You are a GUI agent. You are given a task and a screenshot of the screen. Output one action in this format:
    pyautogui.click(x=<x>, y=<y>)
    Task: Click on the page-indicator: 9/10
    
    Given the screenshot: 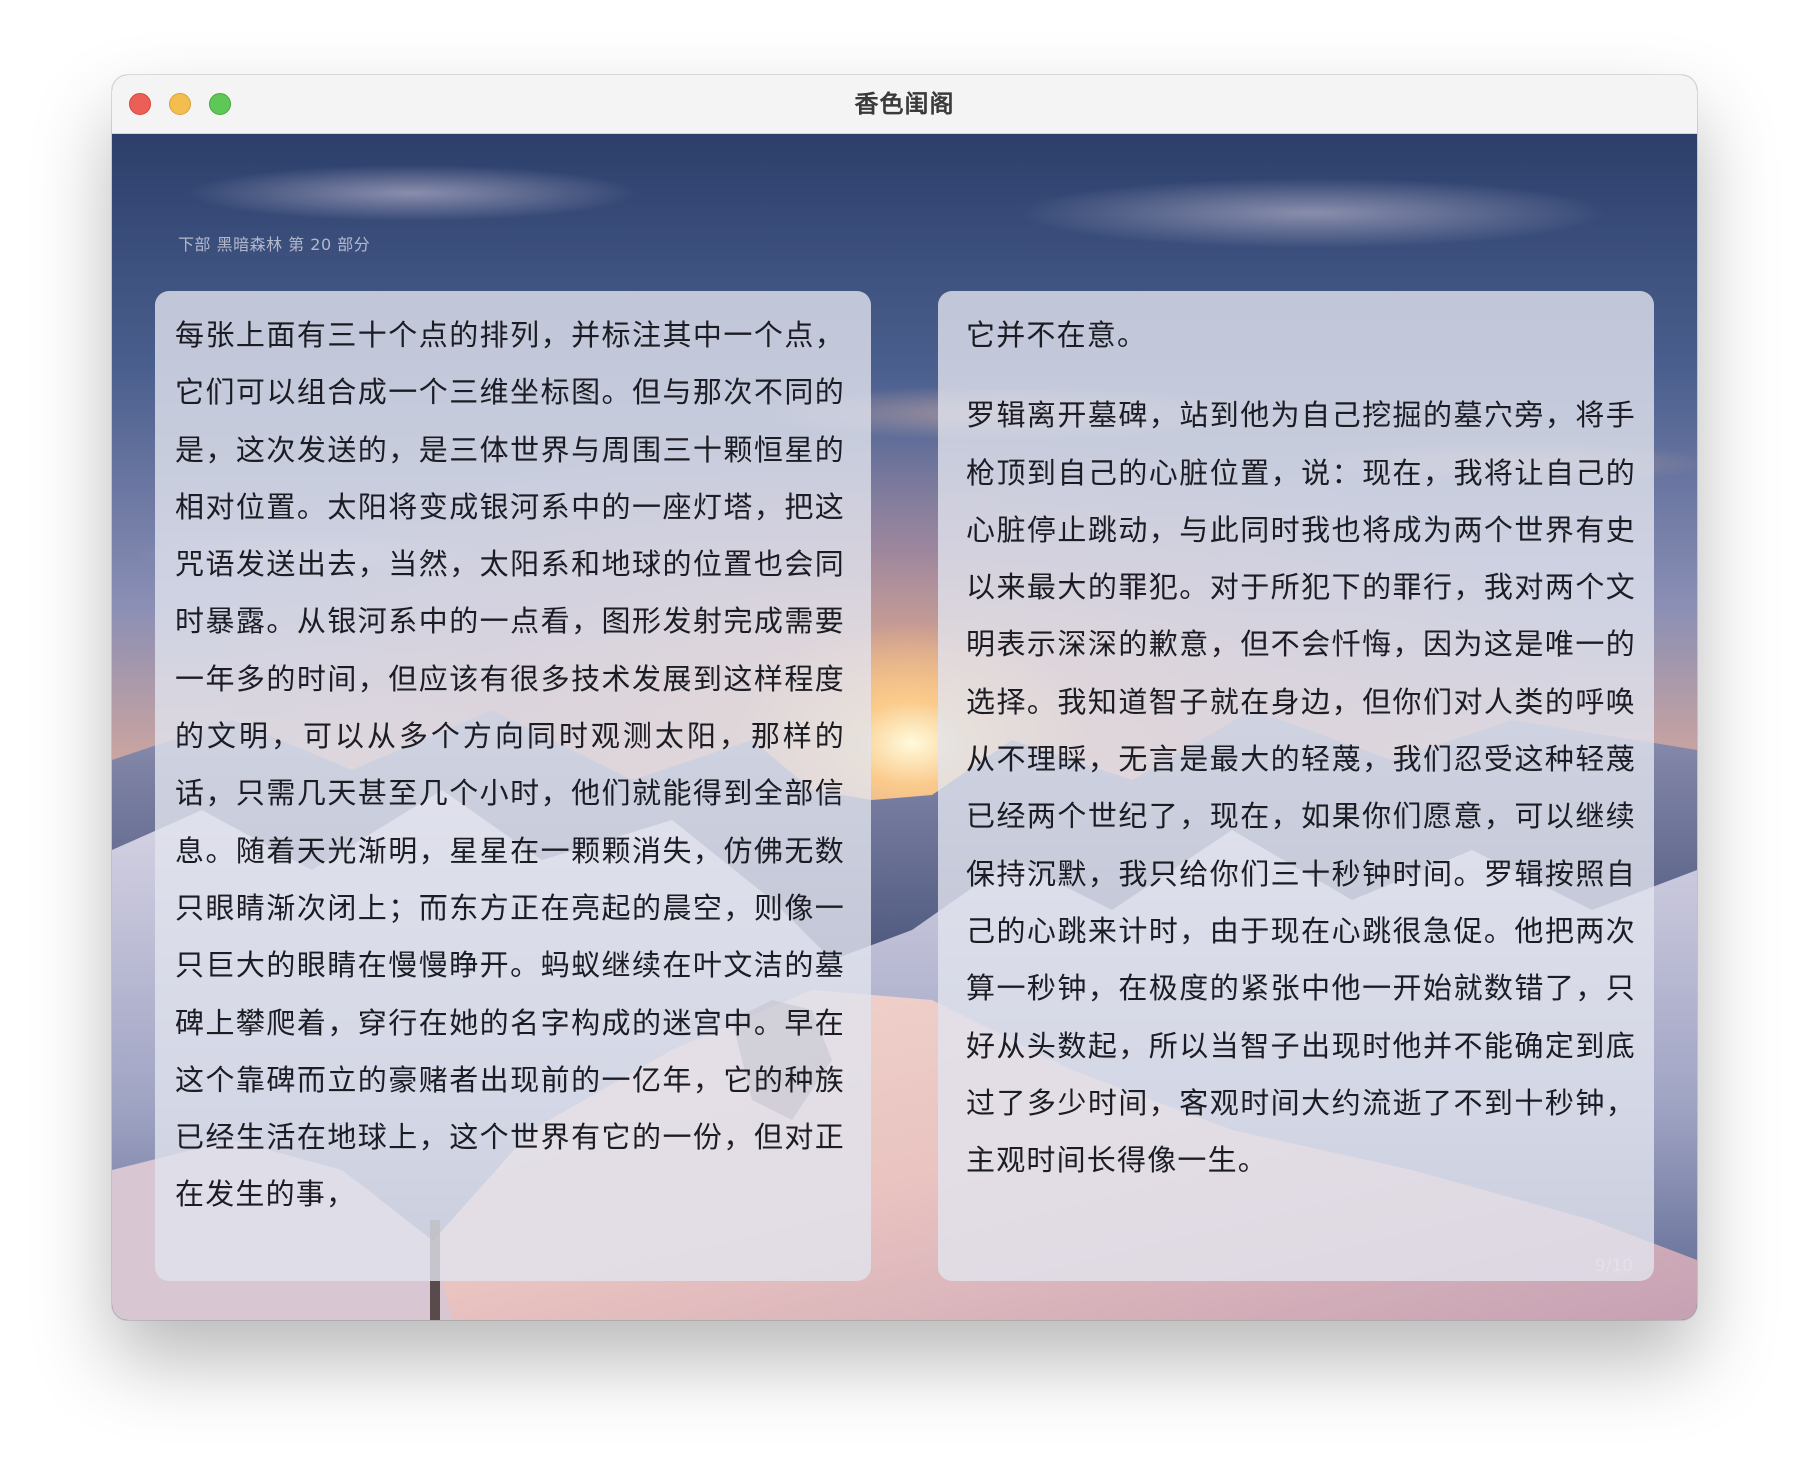 What is the action you would take?
    pyautogui.click(x=1613, y=1266)
    